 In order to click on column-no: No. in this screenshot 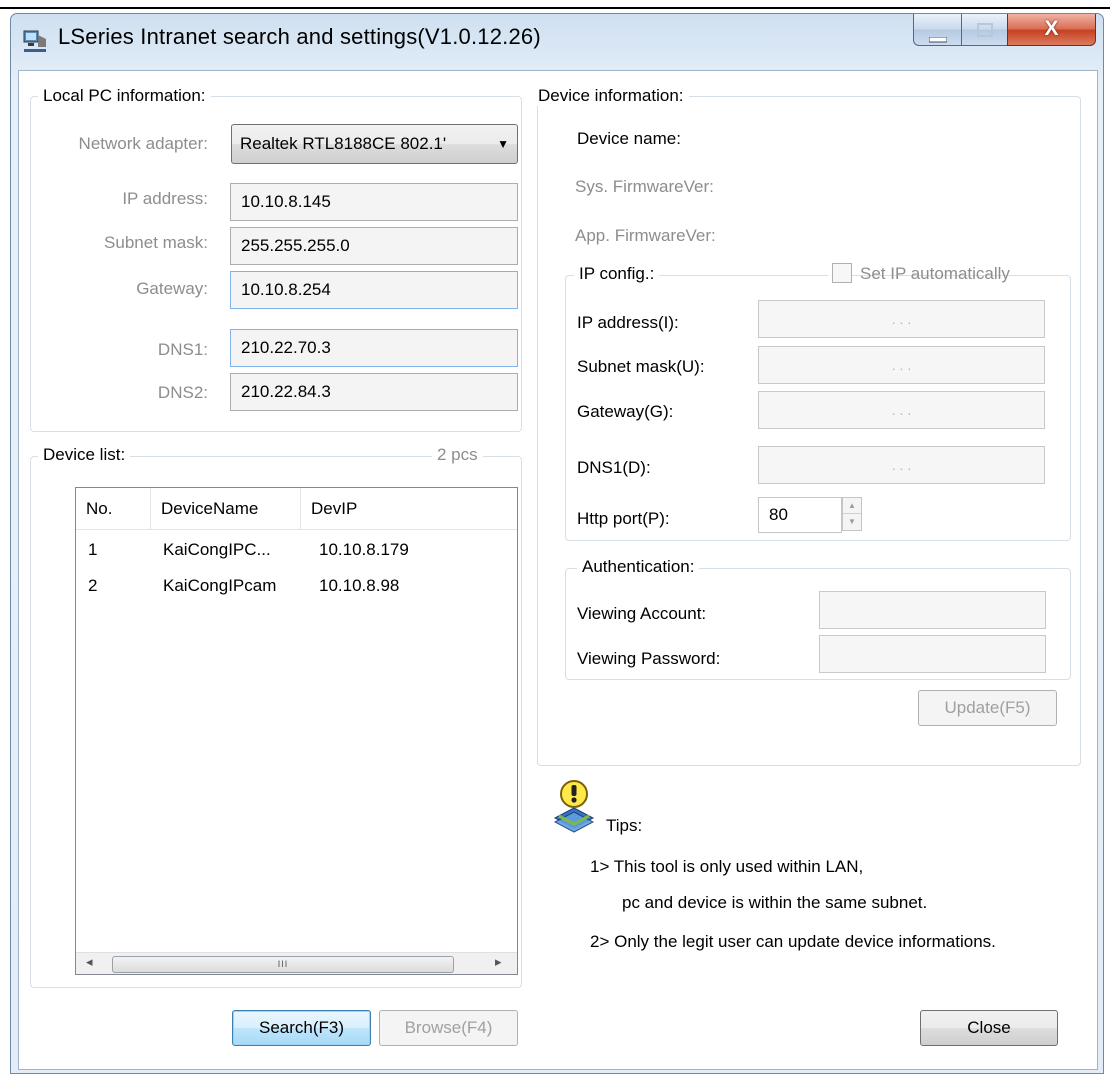, I will do `click(113, 509)`.